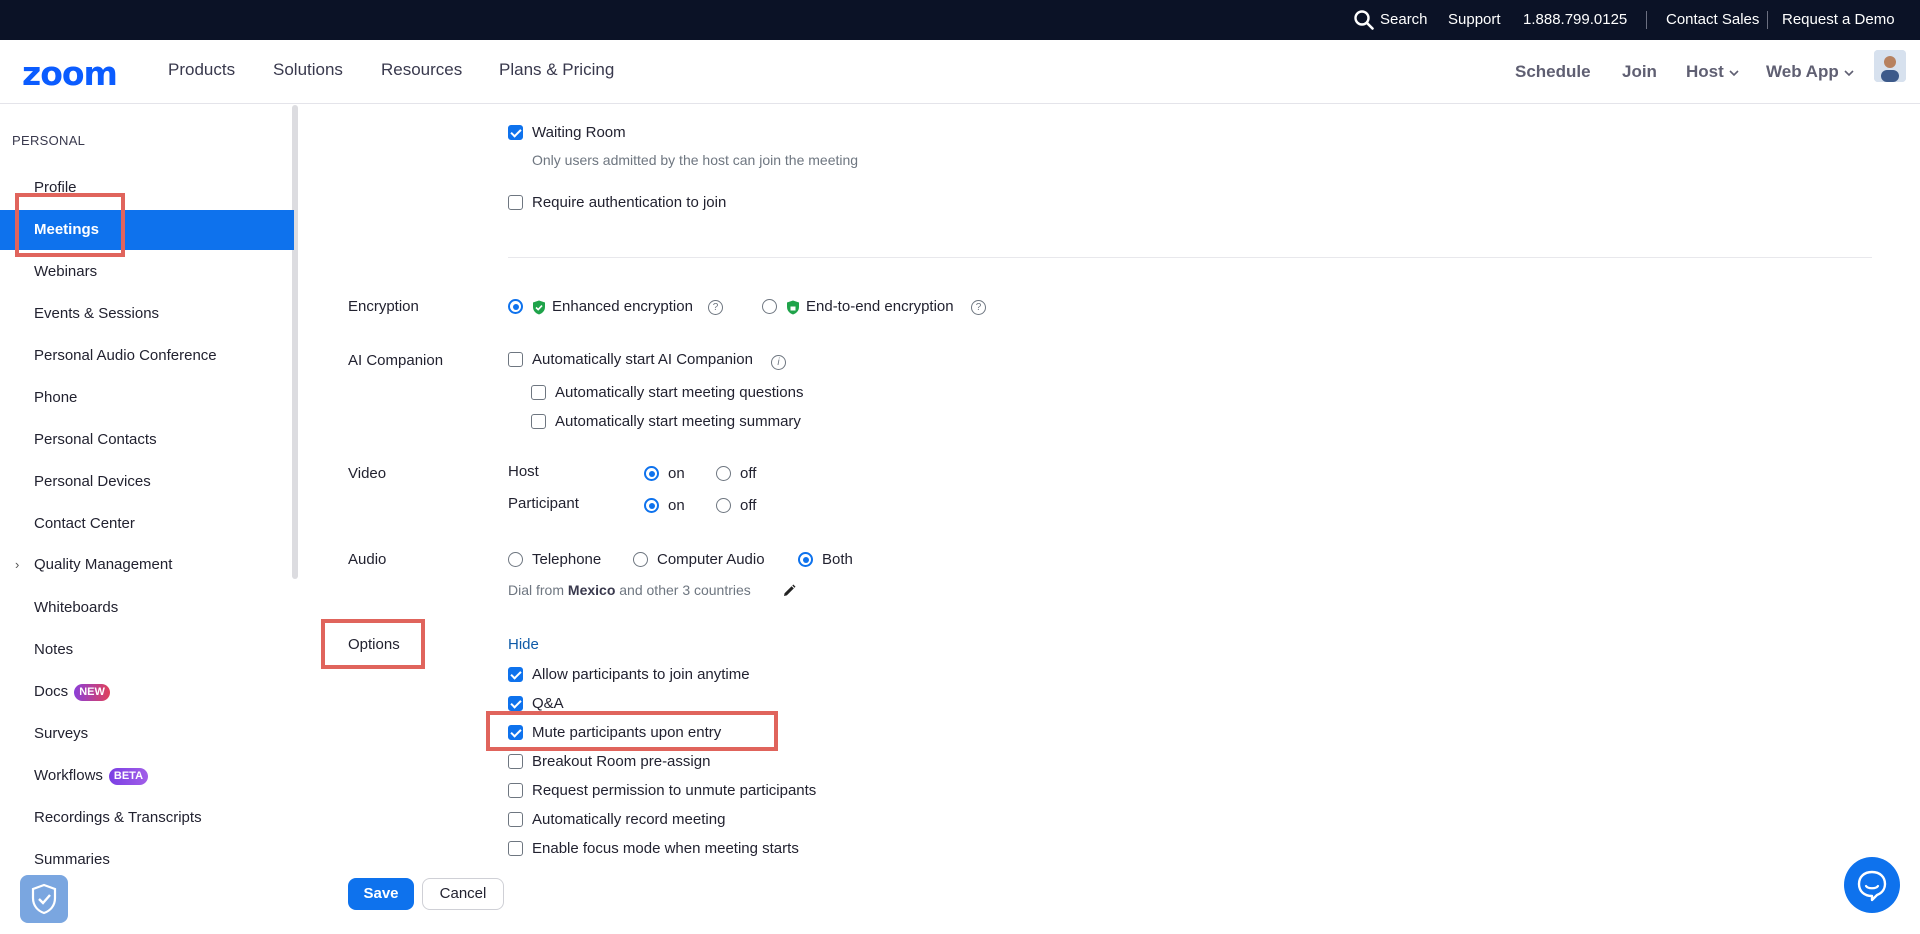 The image size is (1920, 934). Describe the element at coordinates (1553, 72) in the screenshot. I see `nav-schedule: Schedule` at that location.